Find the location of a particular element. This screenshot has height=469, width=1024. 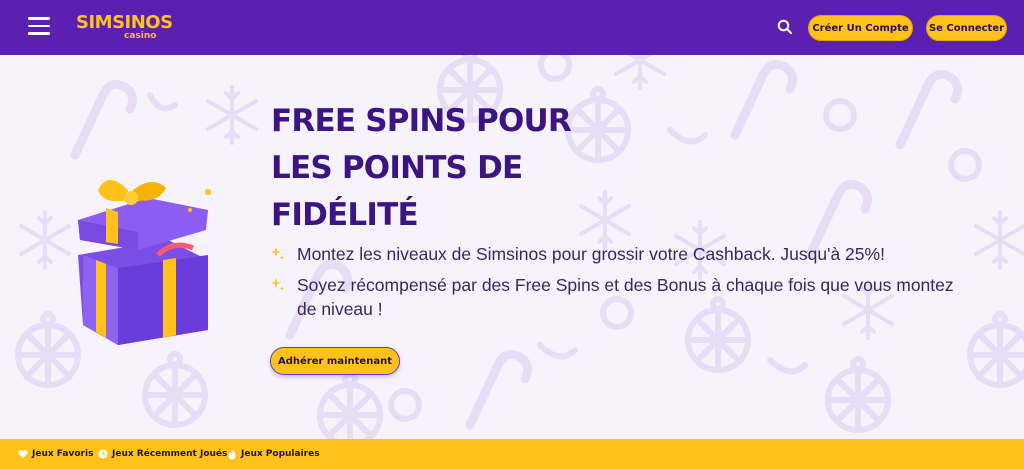

heart-icon is located at coordinates (23, 454).